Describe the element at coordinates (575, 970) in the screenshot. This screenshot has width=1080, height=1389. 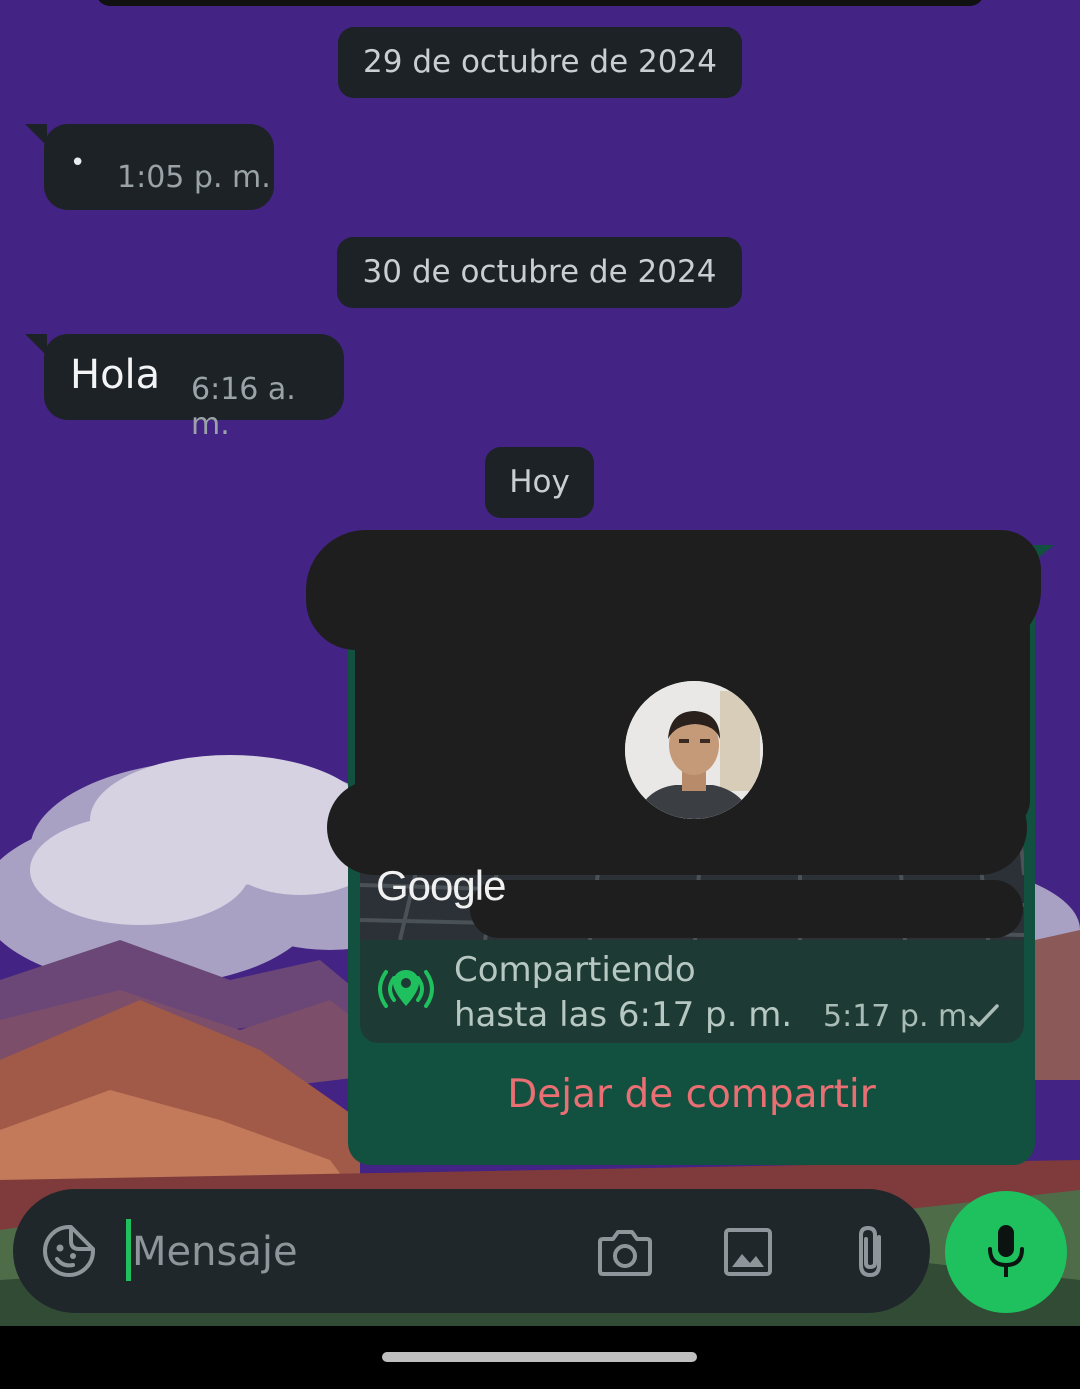
I see `share-status: Compartiendo` at that location.